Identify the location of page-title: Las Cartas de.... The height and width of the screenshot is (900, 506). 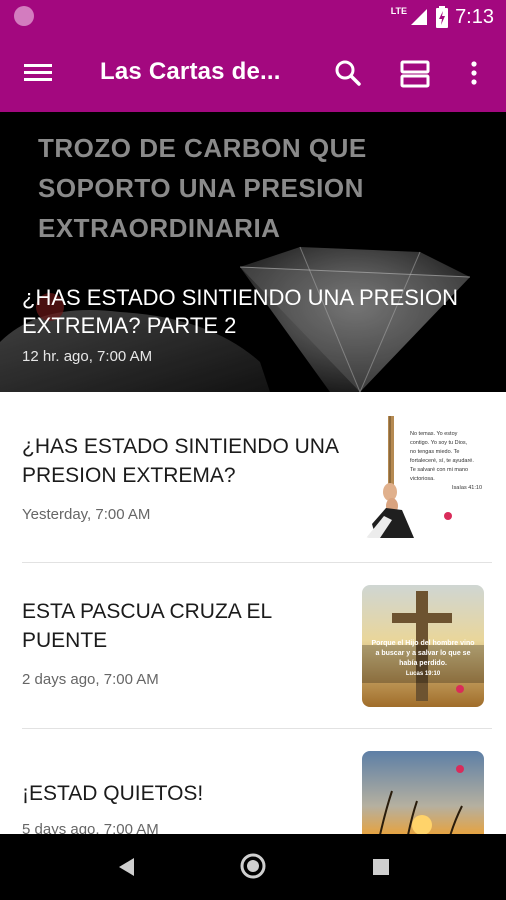
(190, 71).